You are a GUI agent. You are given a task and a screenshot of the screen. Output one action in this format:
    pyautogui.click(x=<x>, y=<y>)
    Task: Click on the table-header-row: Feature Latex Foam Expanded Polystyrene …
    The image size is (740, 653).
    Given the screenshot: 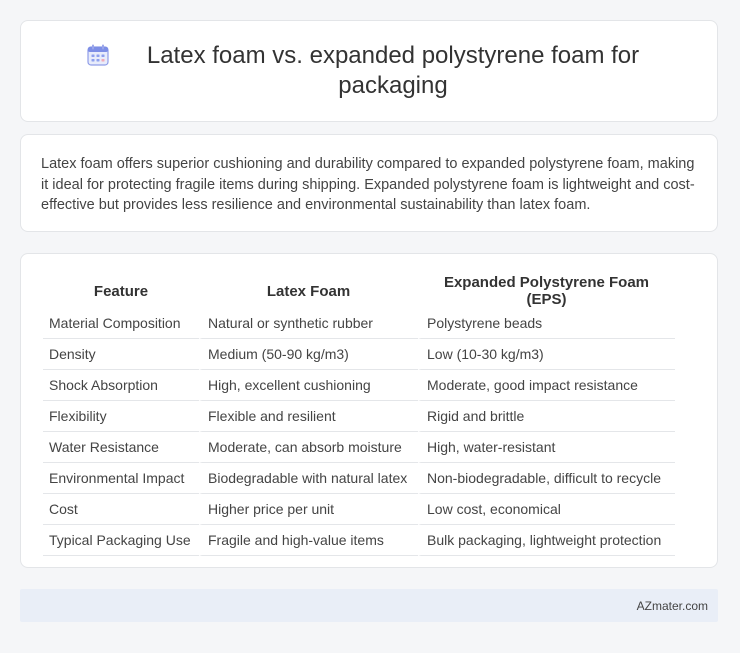 What is the action you would take?
    pyautogui.click(x=359, y=291)
    